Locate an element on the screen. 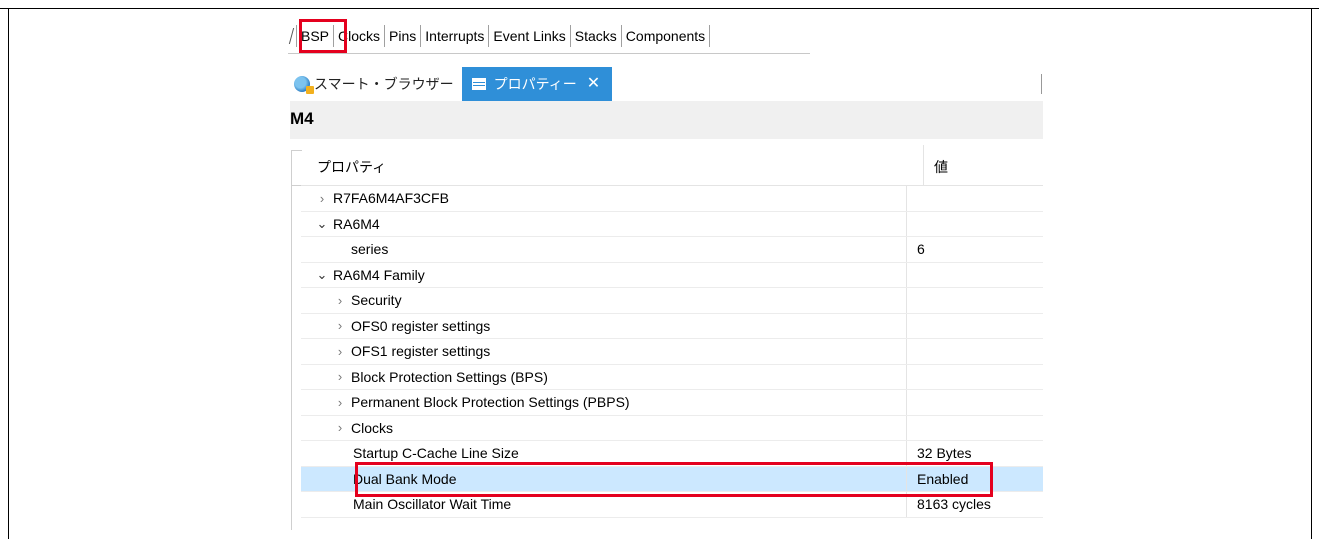 Image resolution: width=1319 pixels, height=539 pixels. property-cell: › Block Protection Settings (BPS) is located at coordinates (604, 376).